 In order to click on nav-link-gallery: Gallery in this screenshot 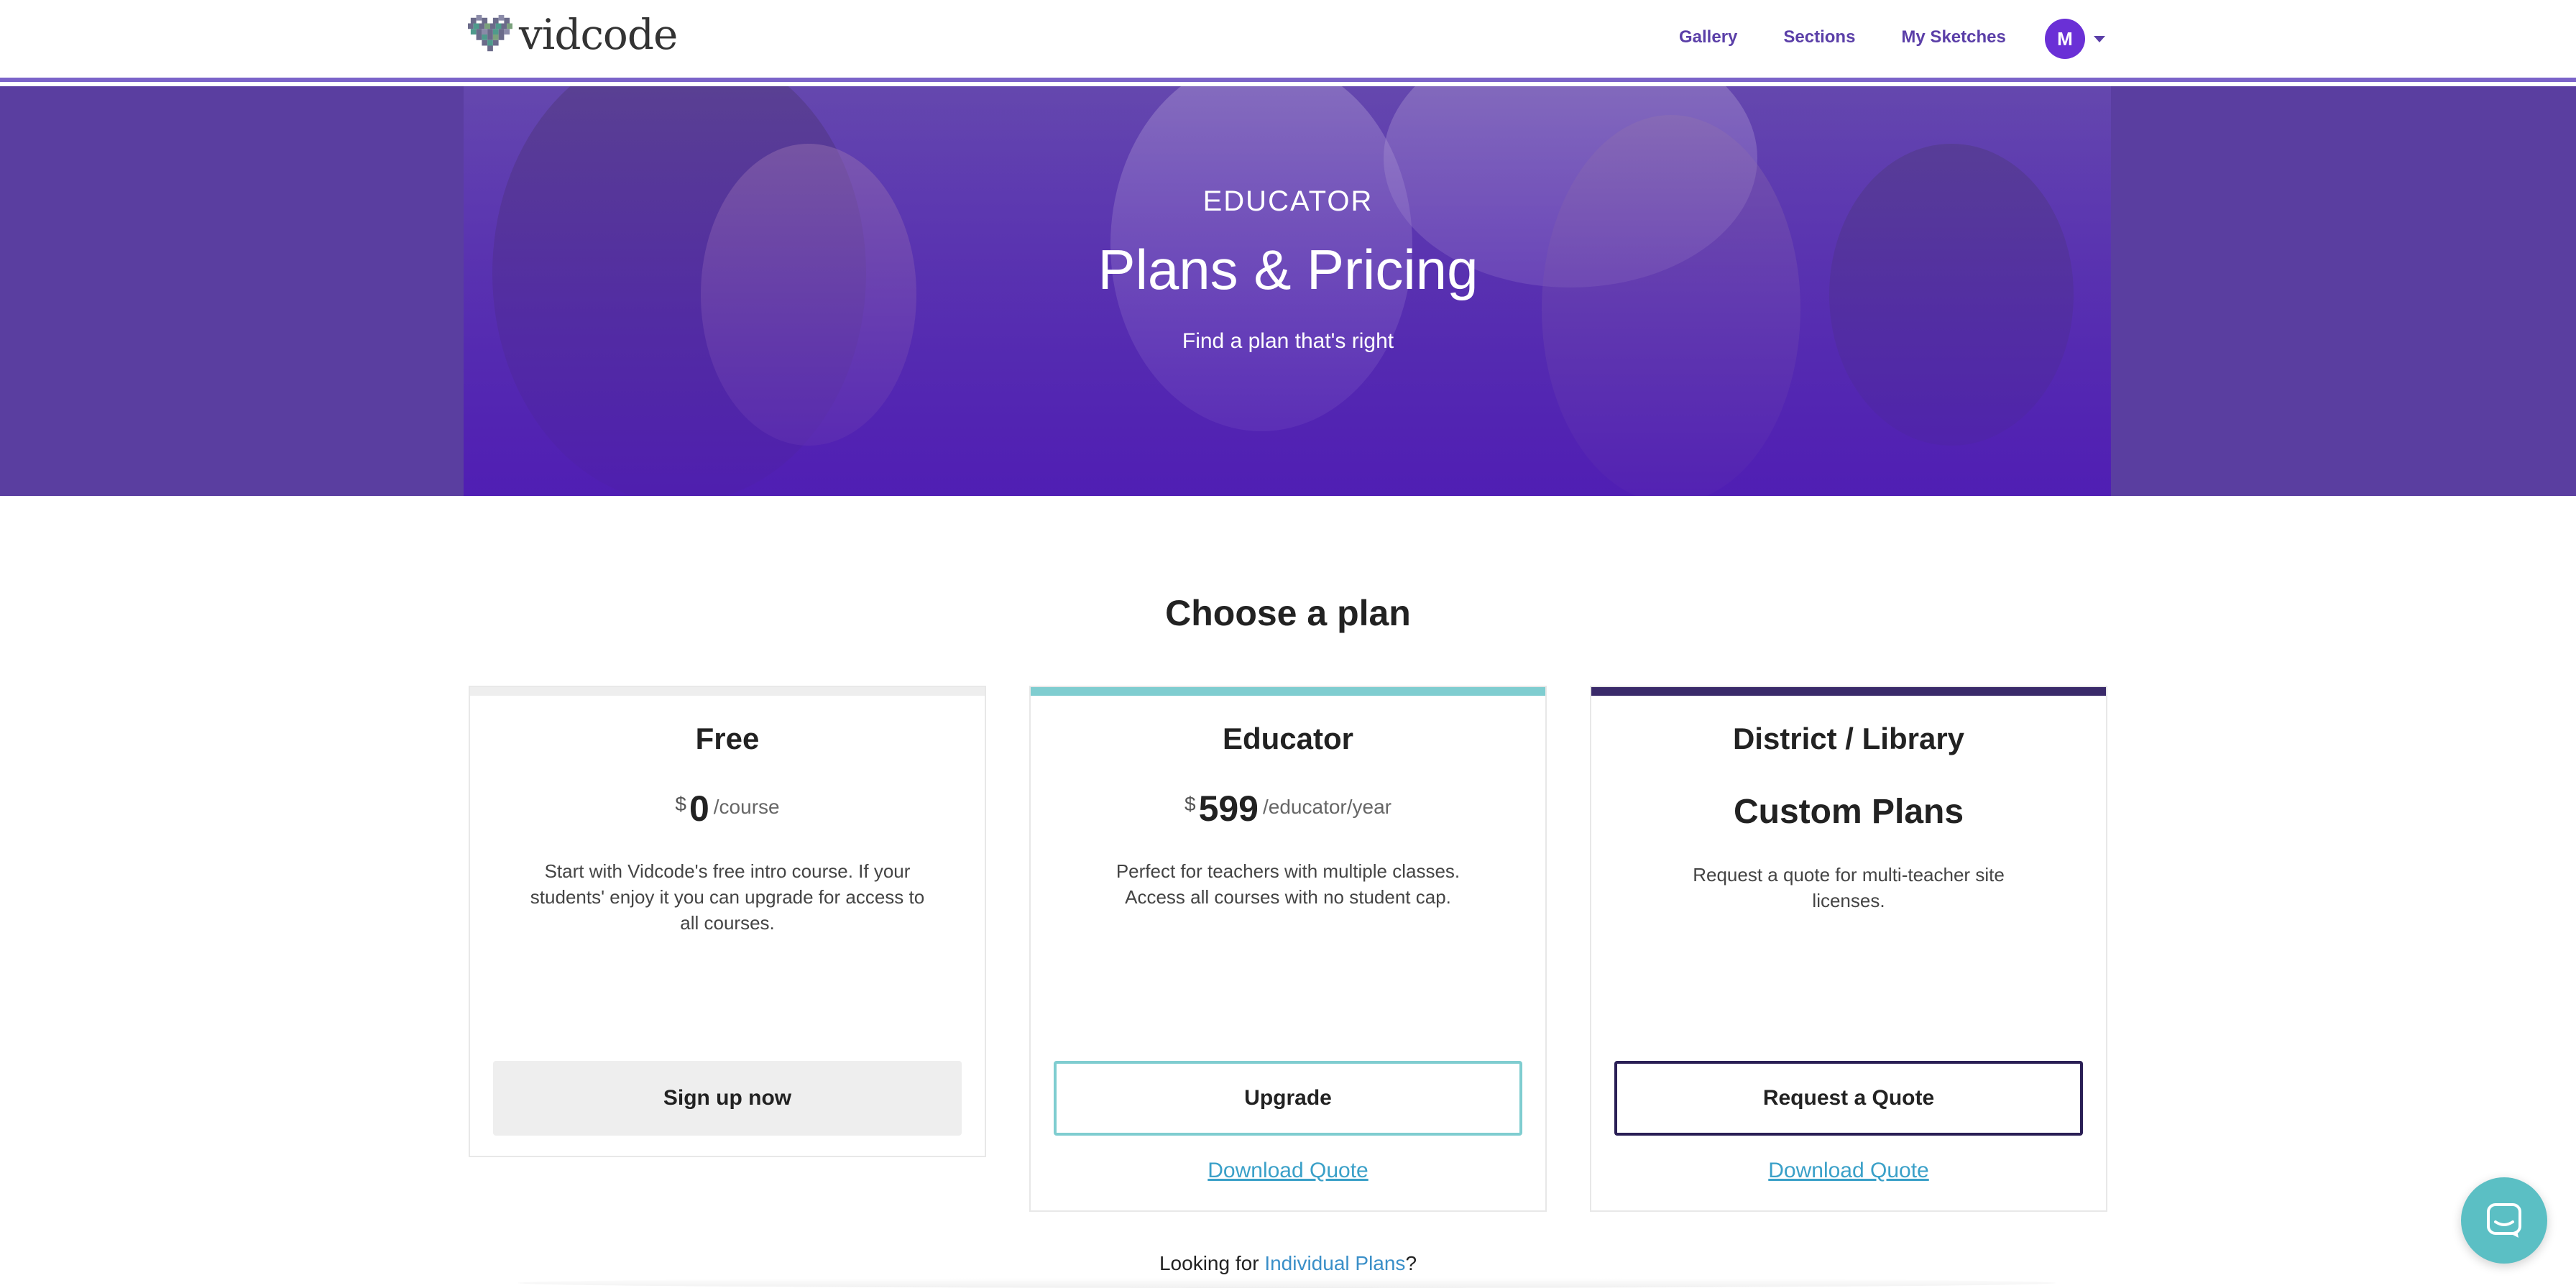, I will do `click(1708, 37)`.